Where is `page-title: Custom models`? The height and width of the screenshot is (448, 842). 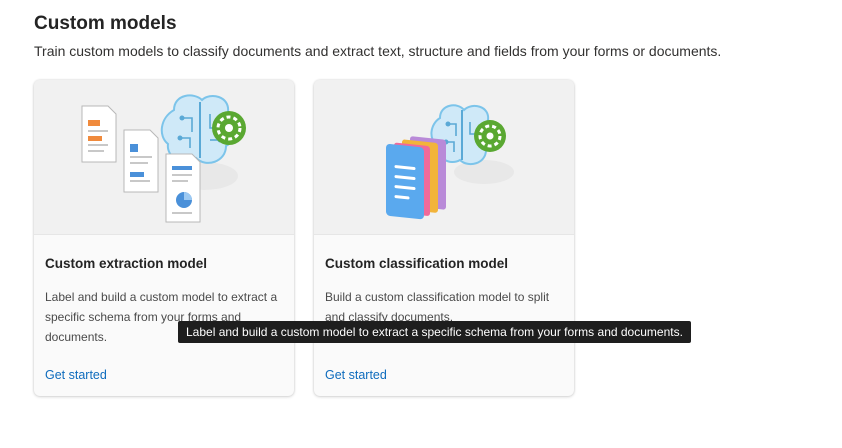 page-title: Custom models is located at coordinates (105, 23).